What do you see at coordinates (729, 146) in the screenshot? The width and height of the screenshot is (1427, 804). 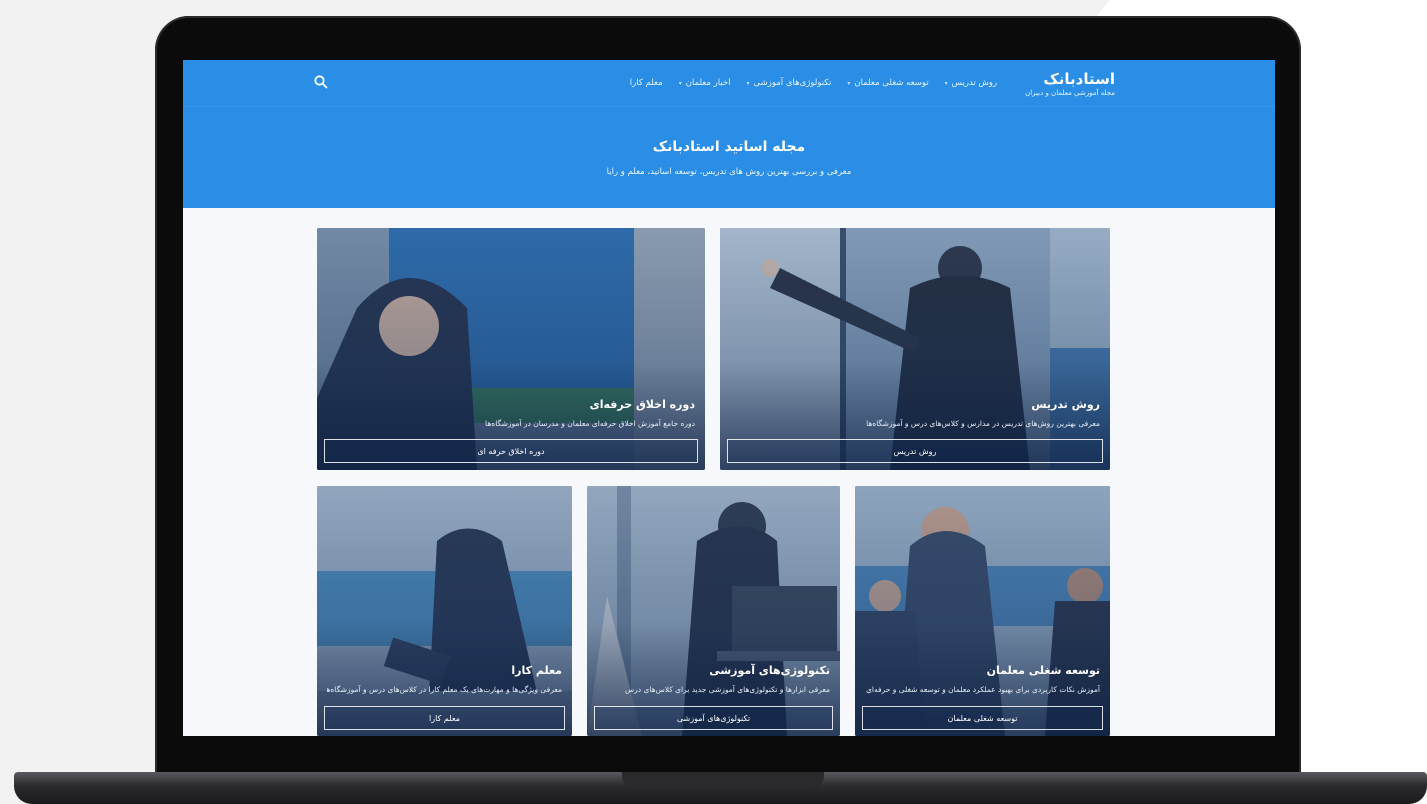 I see `page-title: مجله اساتید استادبانک` at bounding box center [729, 146].